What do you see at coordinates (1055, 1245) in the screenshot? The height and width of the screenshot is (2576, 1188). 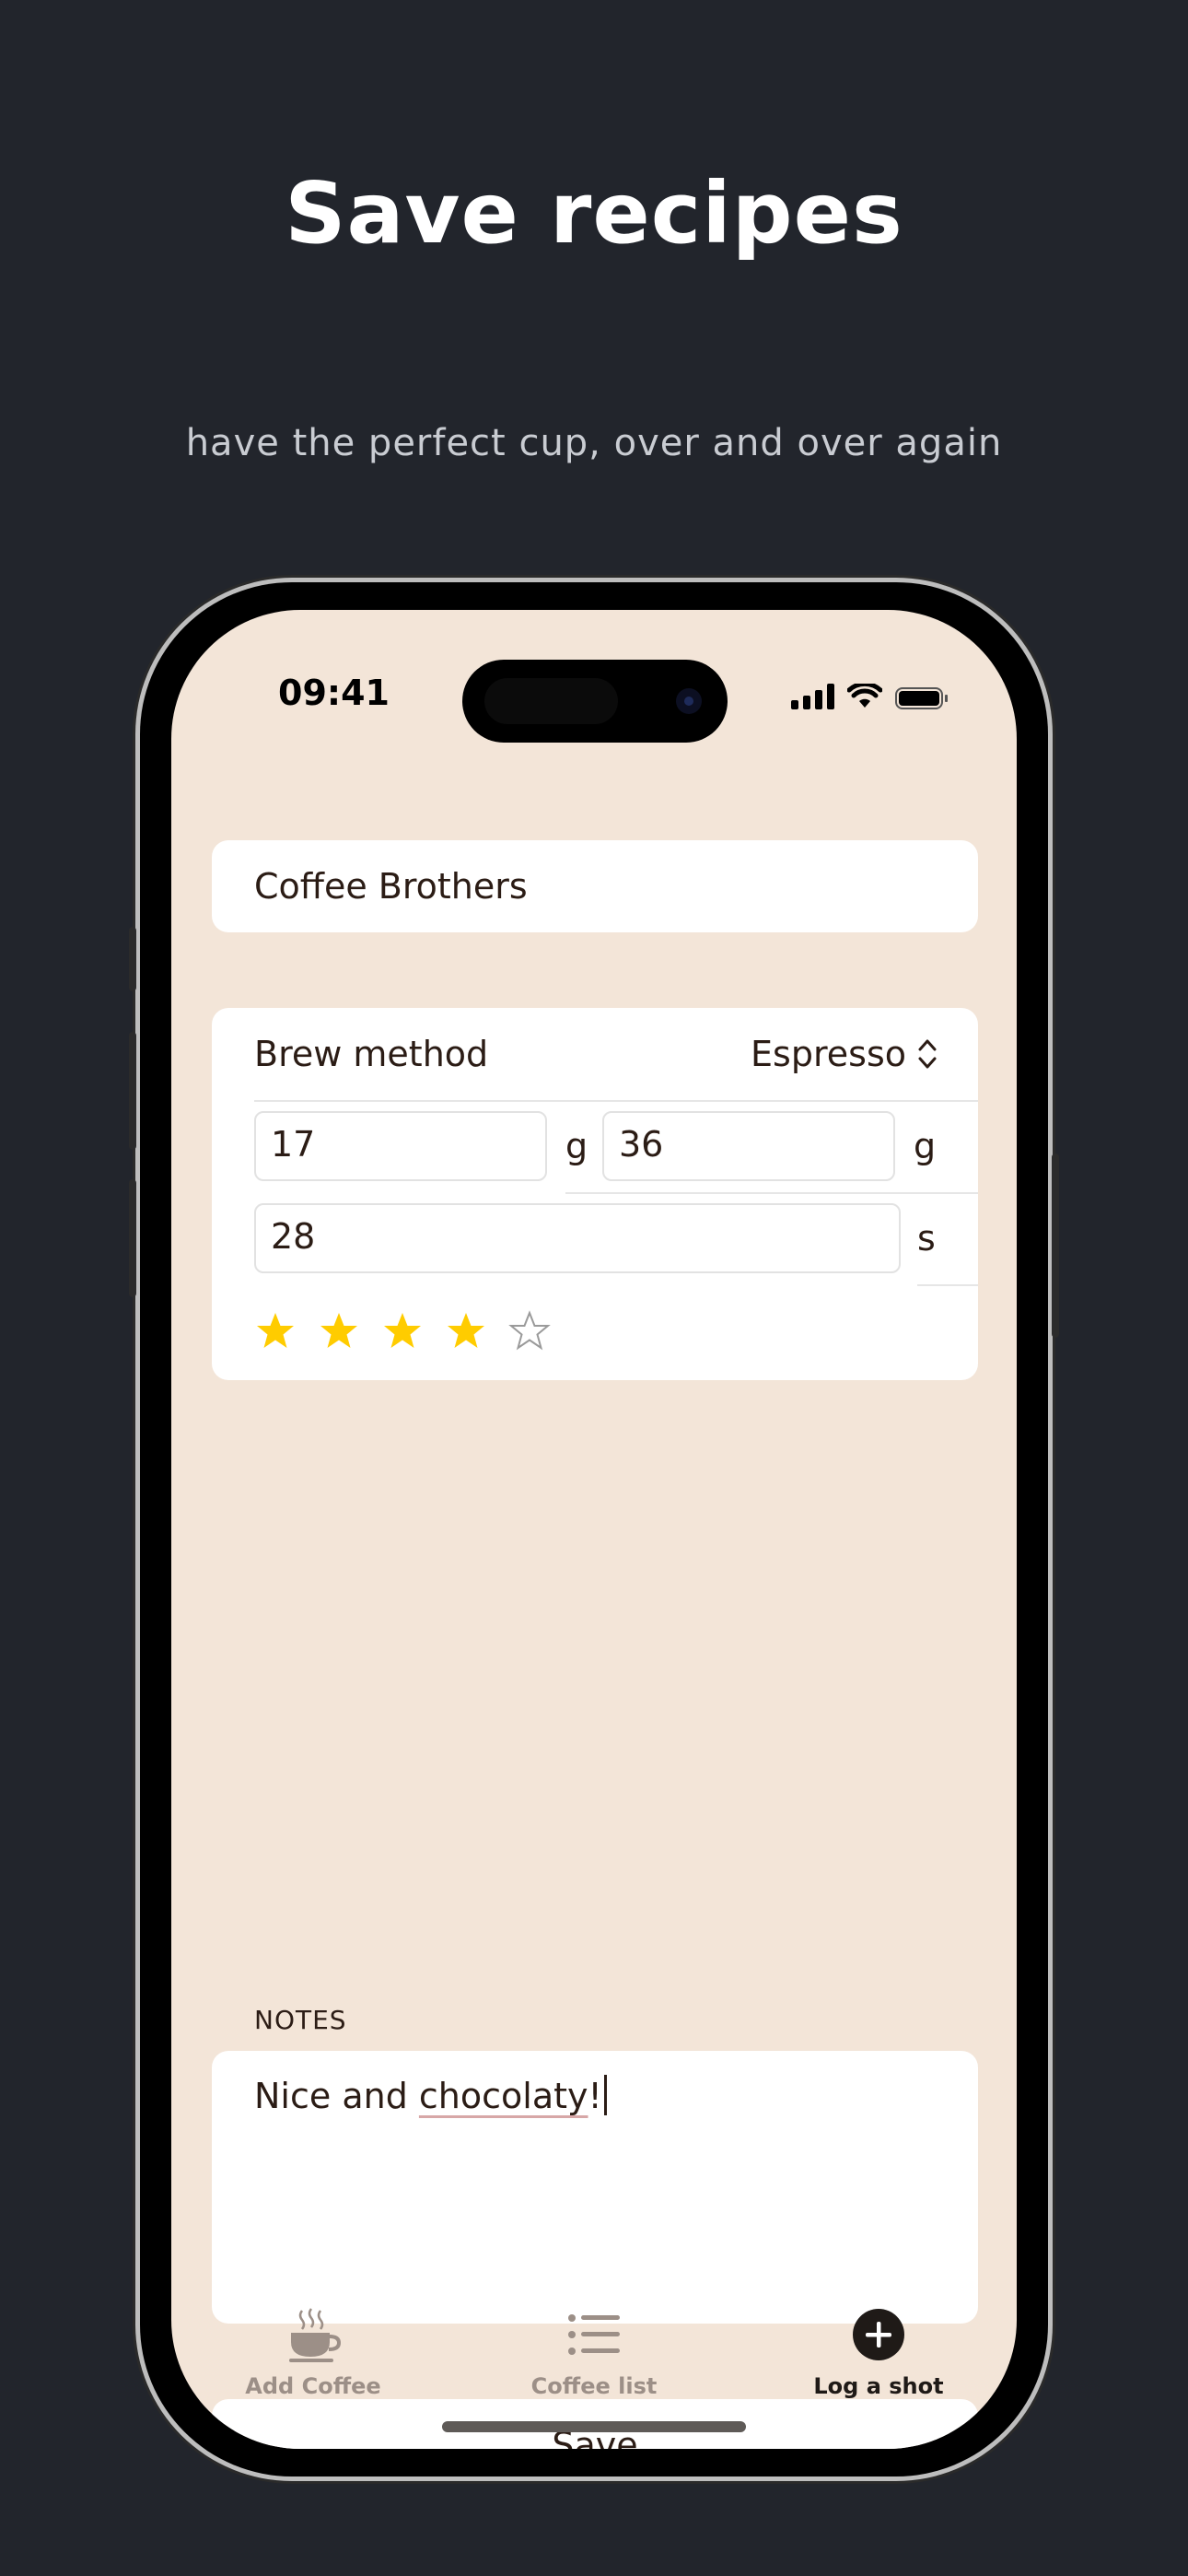 I see `power-button` at bounding box center [1055, 1245].